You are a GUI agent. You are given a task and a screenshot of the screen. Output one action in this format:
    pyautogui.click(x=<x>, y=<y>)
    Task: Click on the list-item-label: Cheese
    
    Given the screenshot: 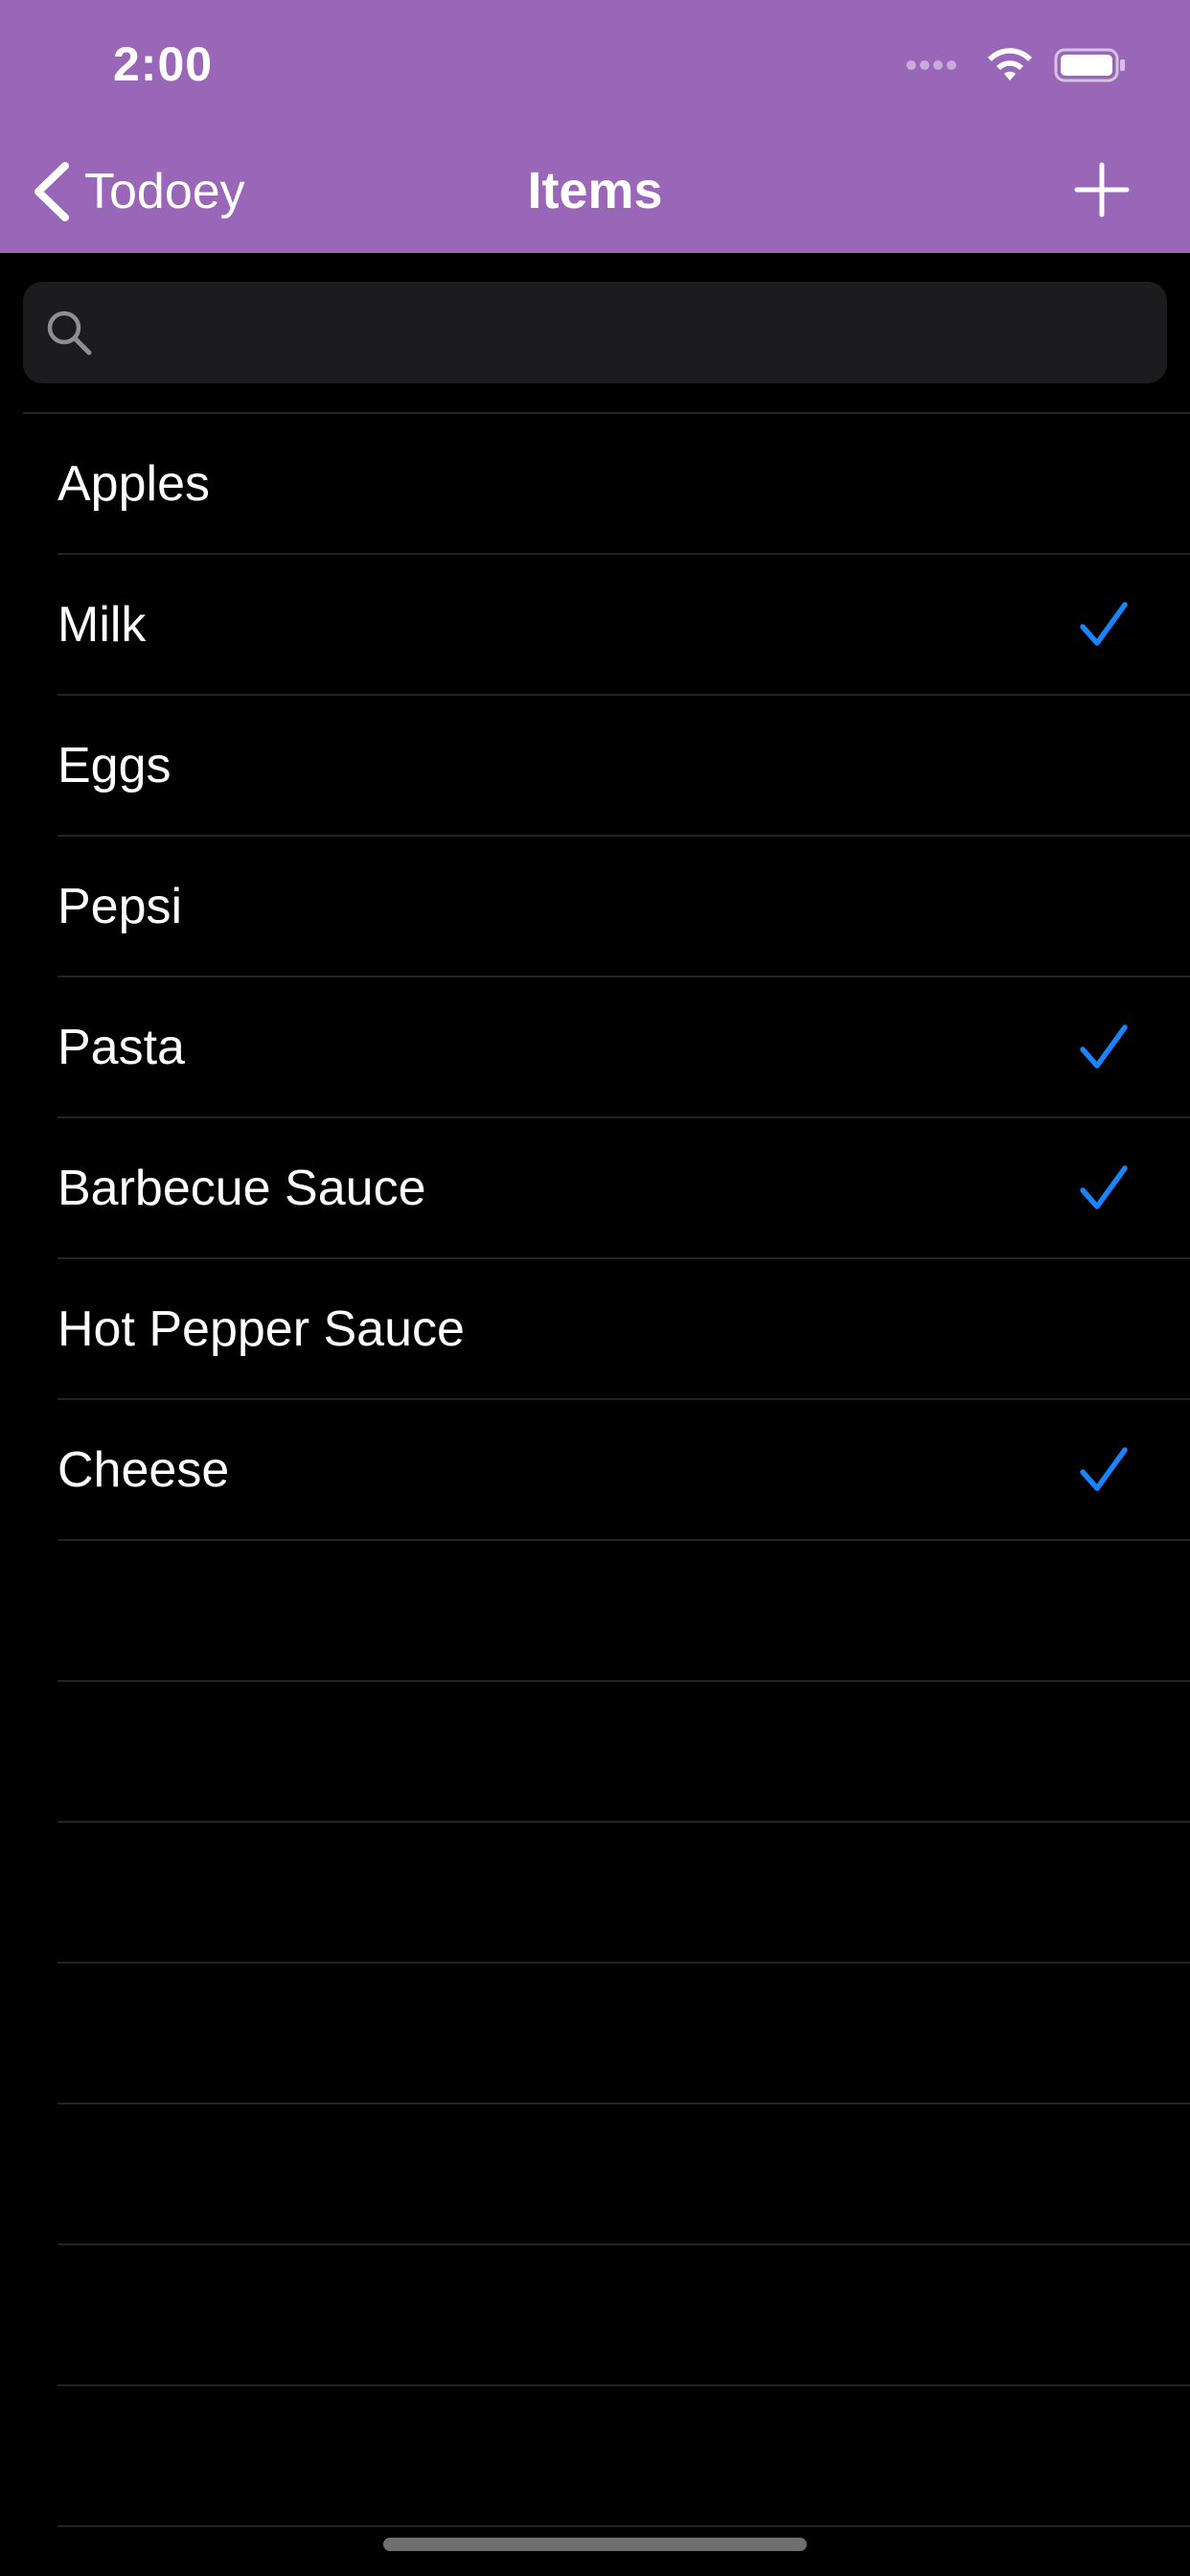 What is the action you would take?
    pyautogui.click(x=144, y=1469)
    